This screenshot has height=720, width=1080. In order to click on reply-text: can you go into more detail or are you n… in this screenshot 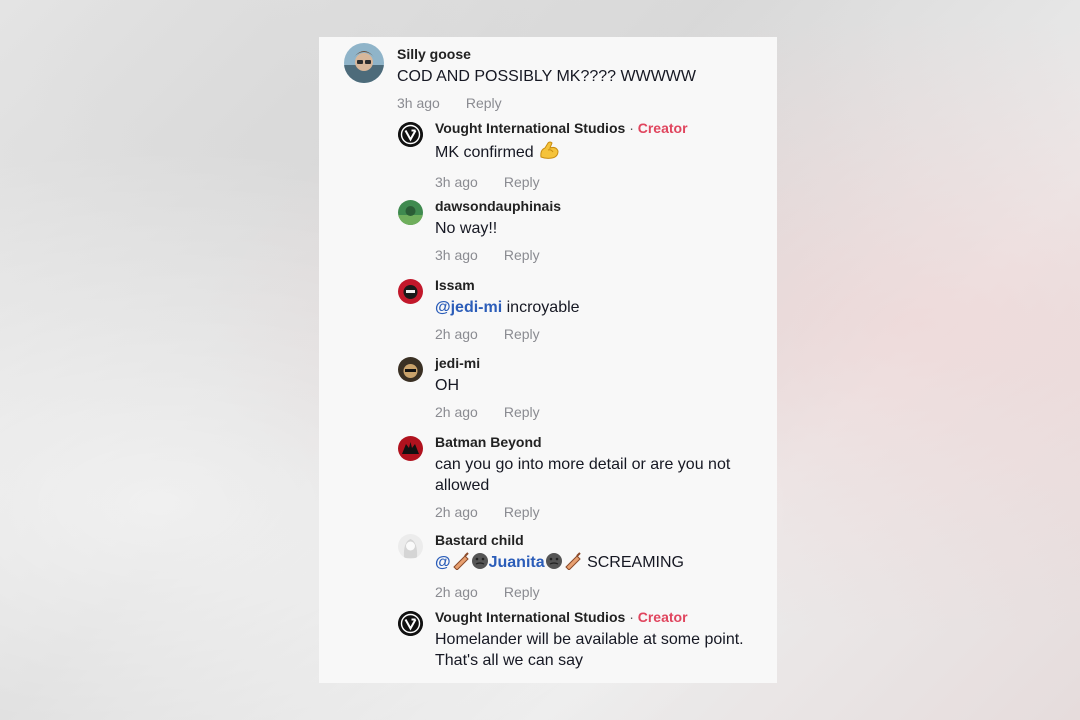, I will do `click(583, 475)`.